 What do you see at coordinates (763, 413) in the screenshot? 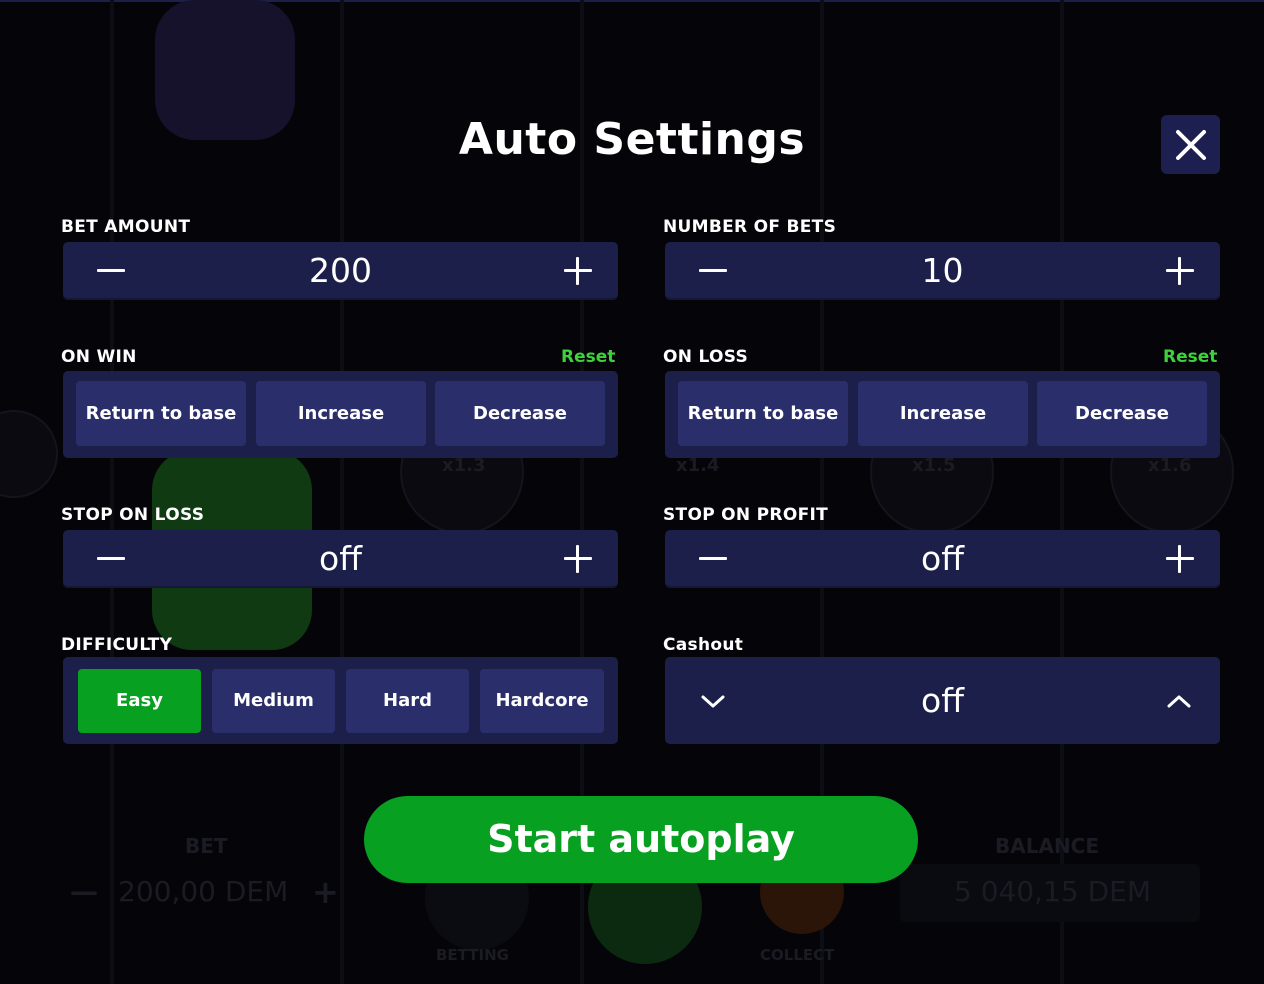
I see `on-loss-return-to-base-button: Return to base` at bounding box center [763, 413].